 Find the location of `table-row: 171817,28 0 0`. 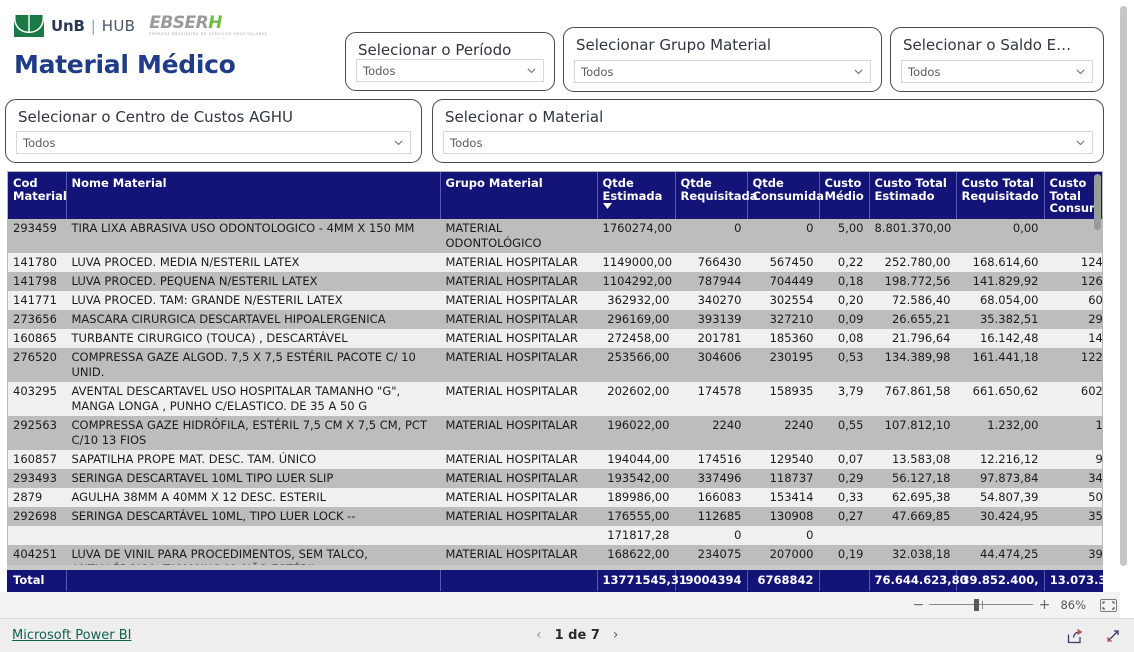

table-row: 171817,28 0 0 is located at coordinates (555, 535).